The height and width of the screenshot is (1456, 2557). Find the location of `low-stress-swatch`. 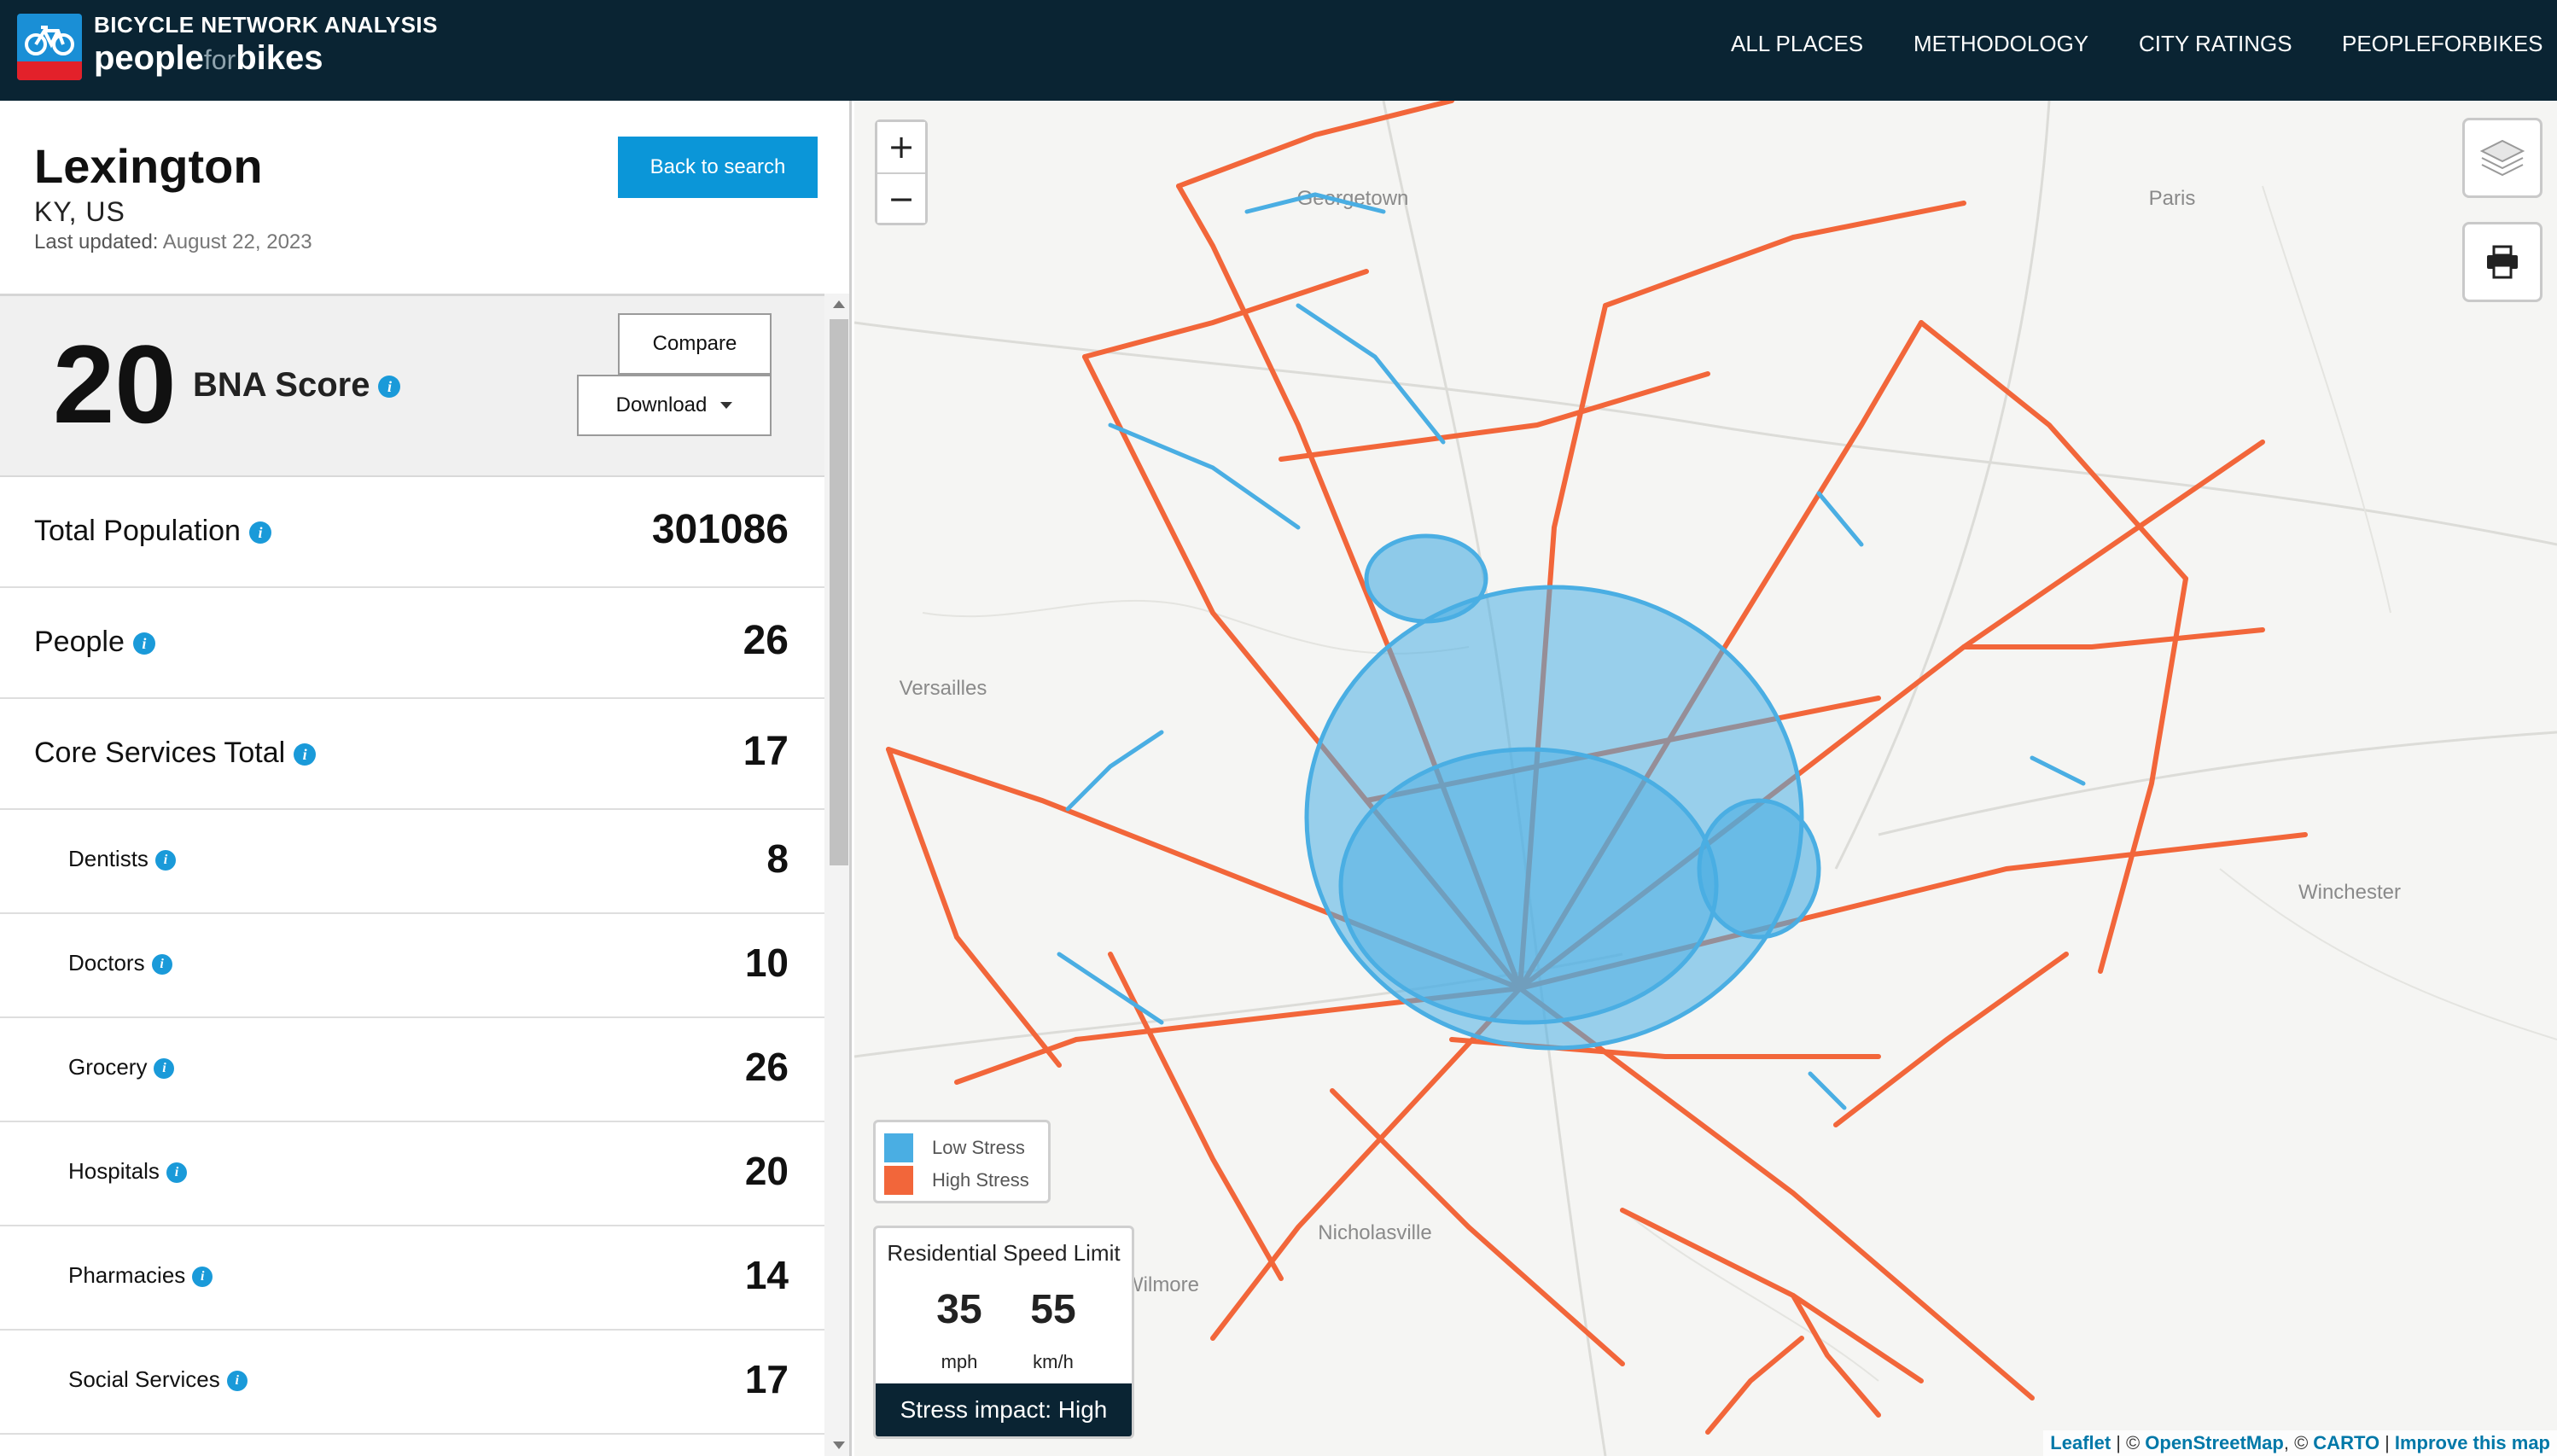

low-stress-swatch is located at coordinates (898, 1147).